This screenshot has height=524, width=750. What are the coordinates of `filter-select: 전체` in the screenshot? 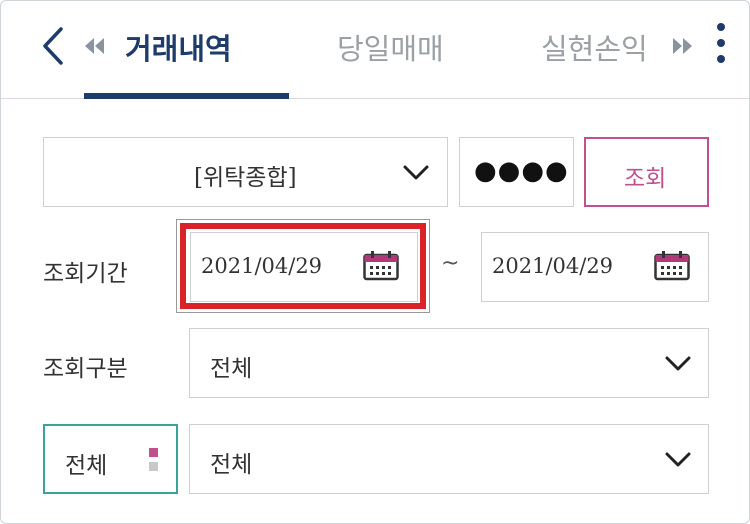 It's located at (449, 459).